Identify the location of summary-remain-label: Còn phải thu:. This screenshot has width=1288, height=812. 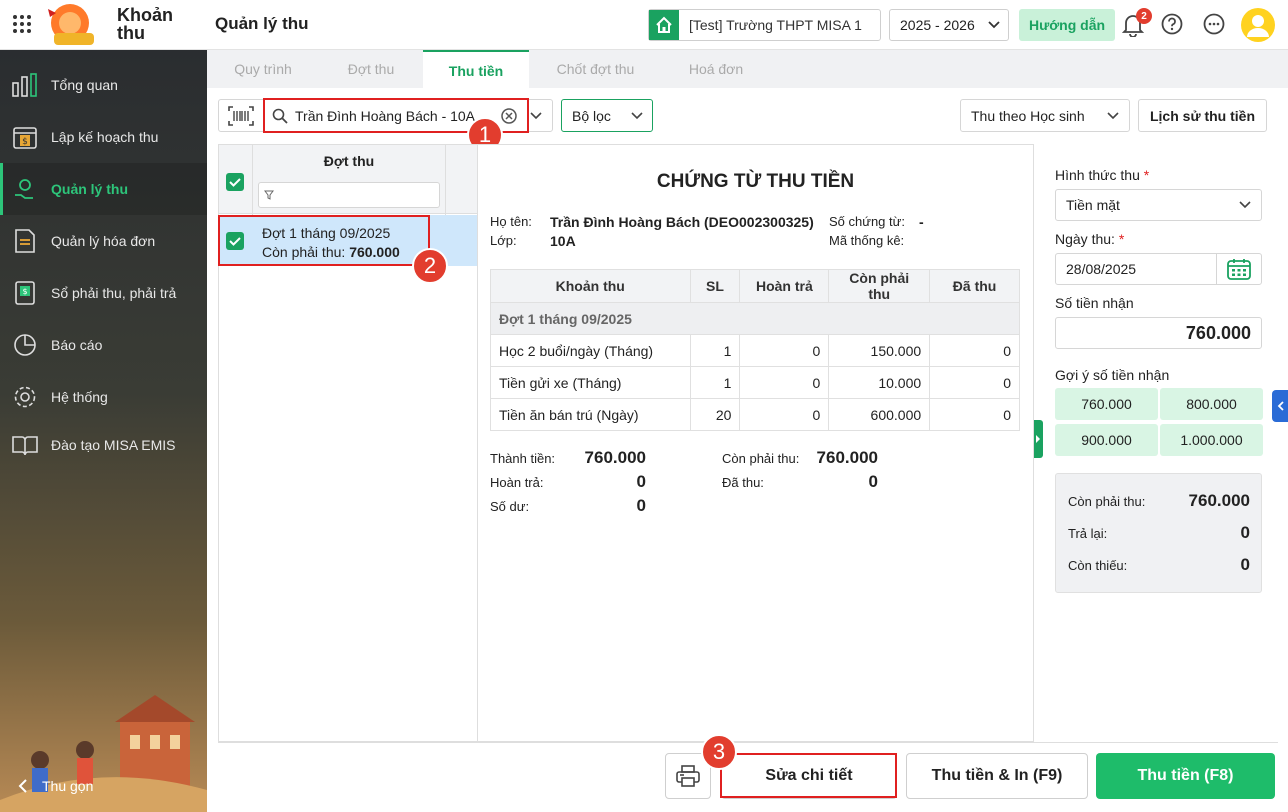
(1107, 501).